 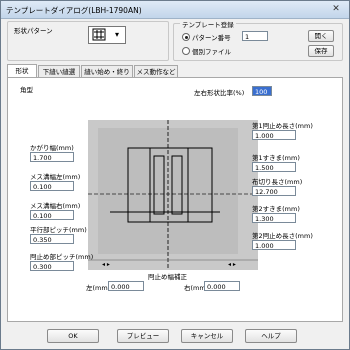 What do you see at coordinates (59, 71) in the screenshot?
I see `tab-under-sewing: 下縫い縫選` at bounding box center [59, 71].